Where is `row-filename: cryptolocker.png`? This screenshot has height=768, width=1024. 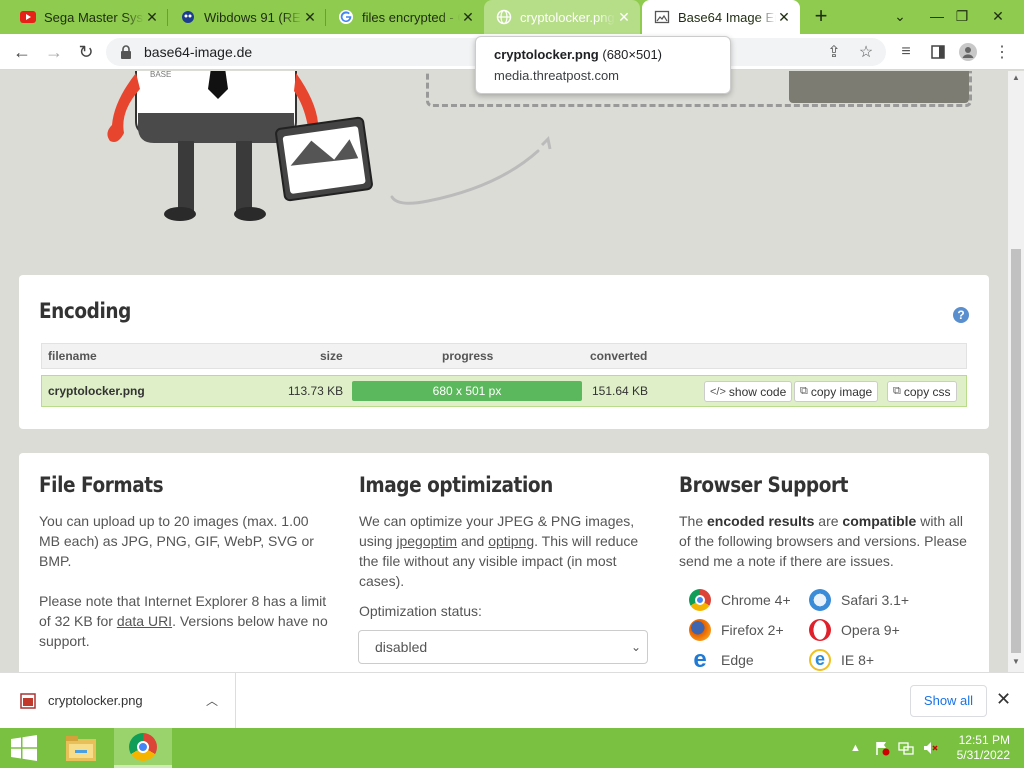 row-filename: cryptolocker.png is located at coordinates (96, 391).